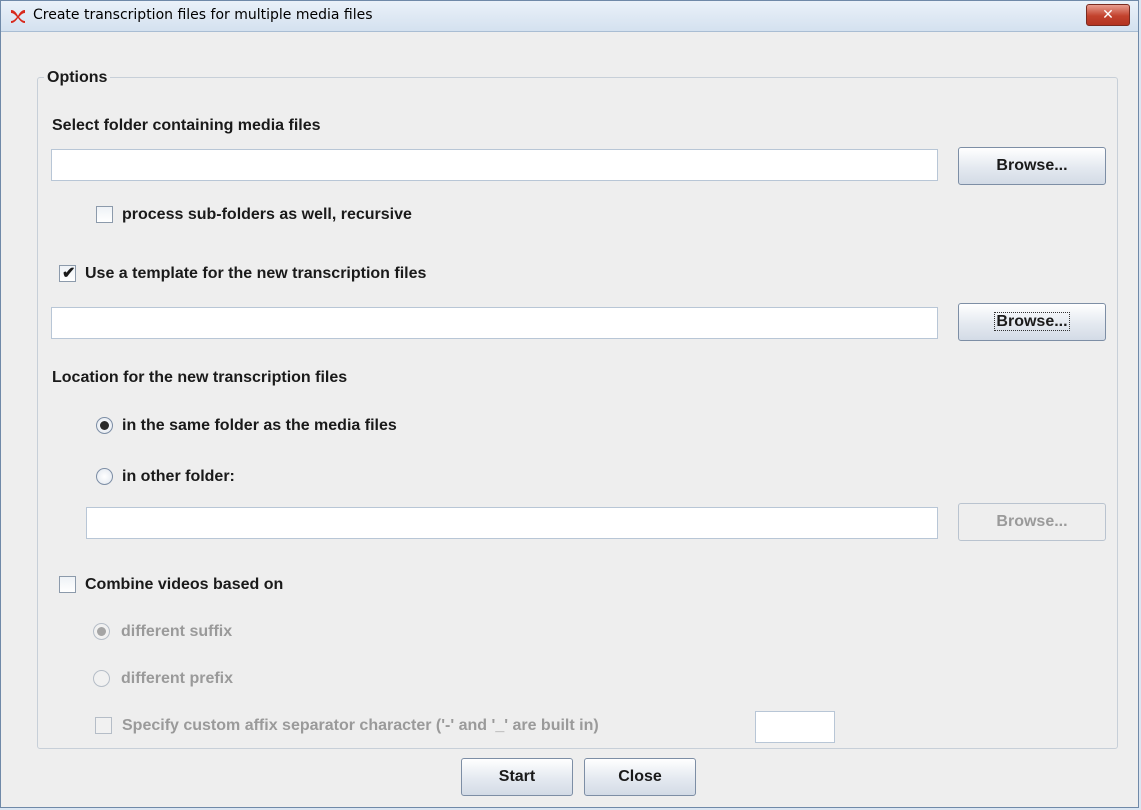 The height and width of the screenshot is (810, 1141). What do you see at coordinates (177, 631) in the screenshot?
I see `suffix-label: different suffix` at bounding box center [177, 631].